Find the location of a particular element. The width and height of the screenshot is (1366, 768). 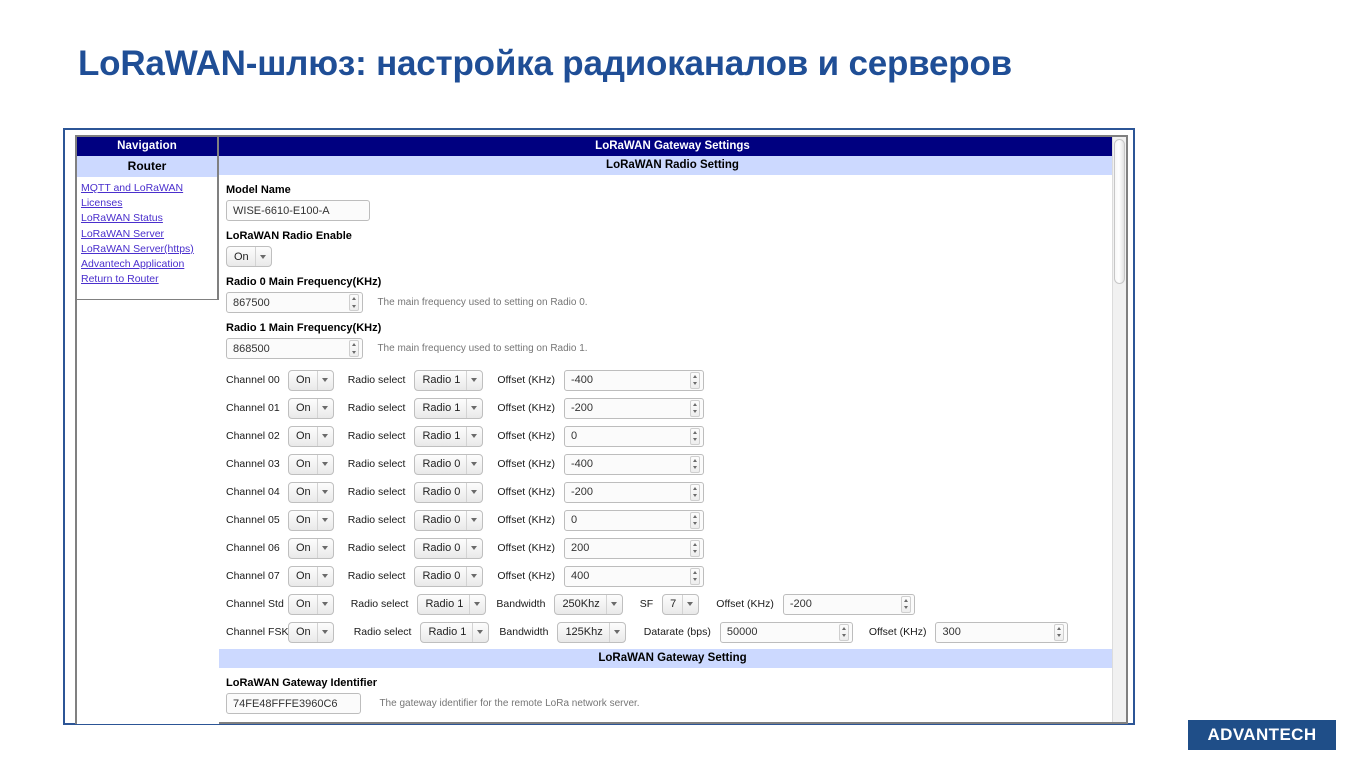

channel-radio-value: Radio 1 is located at coordinates (441, 380).